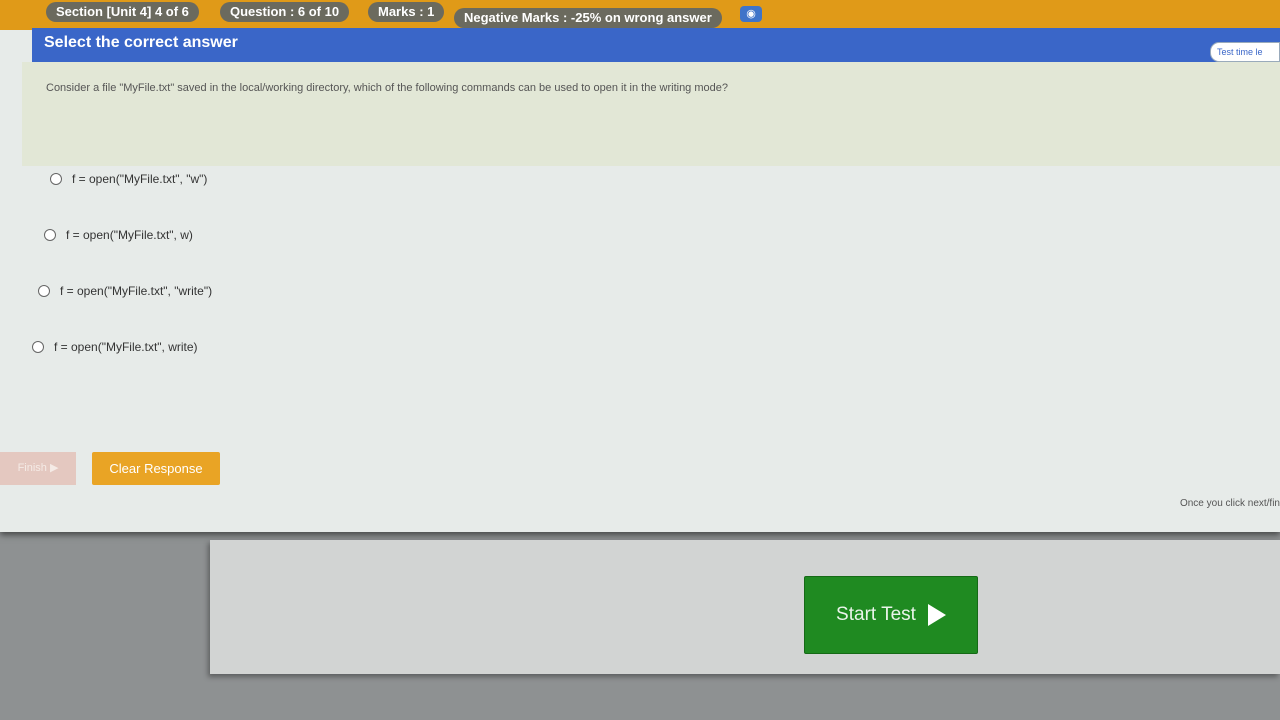  What do you see at coordinates (129, 235) in the screenshot?
I see `option-2-label: f = open("MyFile.txt", w)` at bounding box center [129, 235].